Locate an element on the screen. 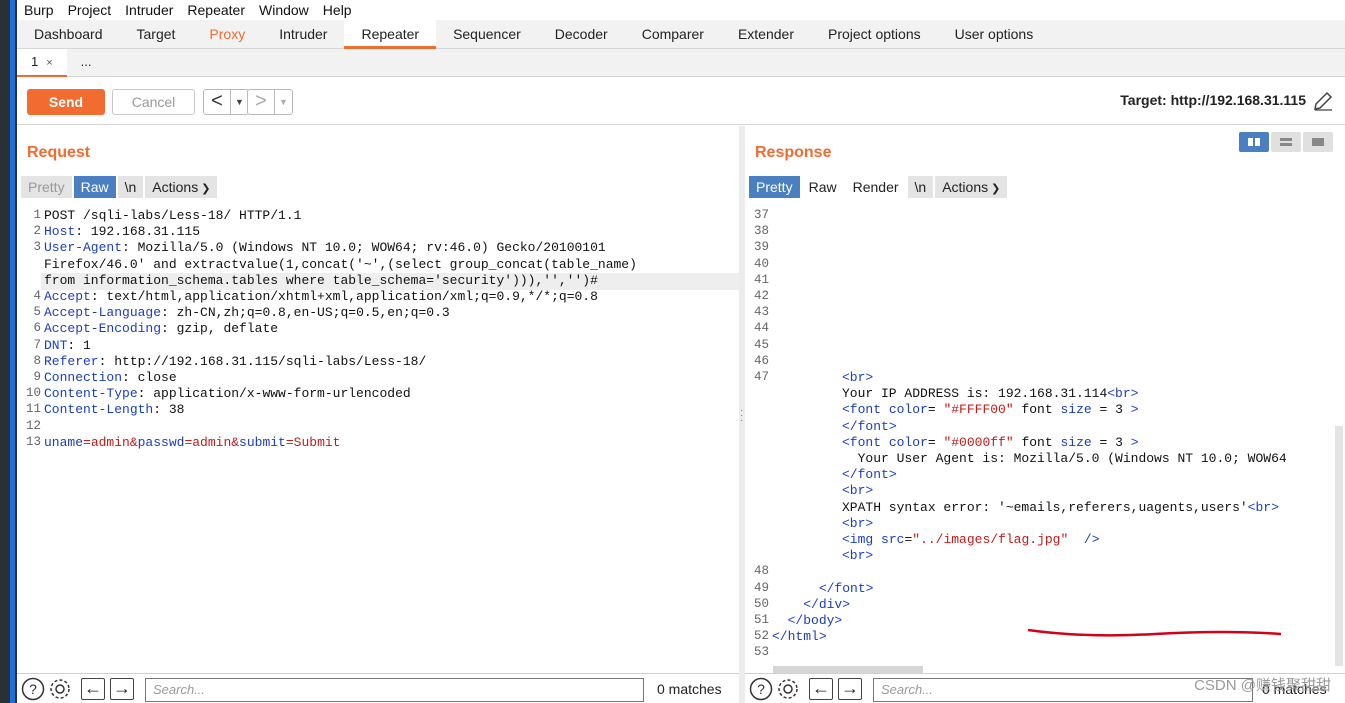 The width and height of the screenshot is (1345, 703). response-line: </div> is located at coordinates (811, 604).